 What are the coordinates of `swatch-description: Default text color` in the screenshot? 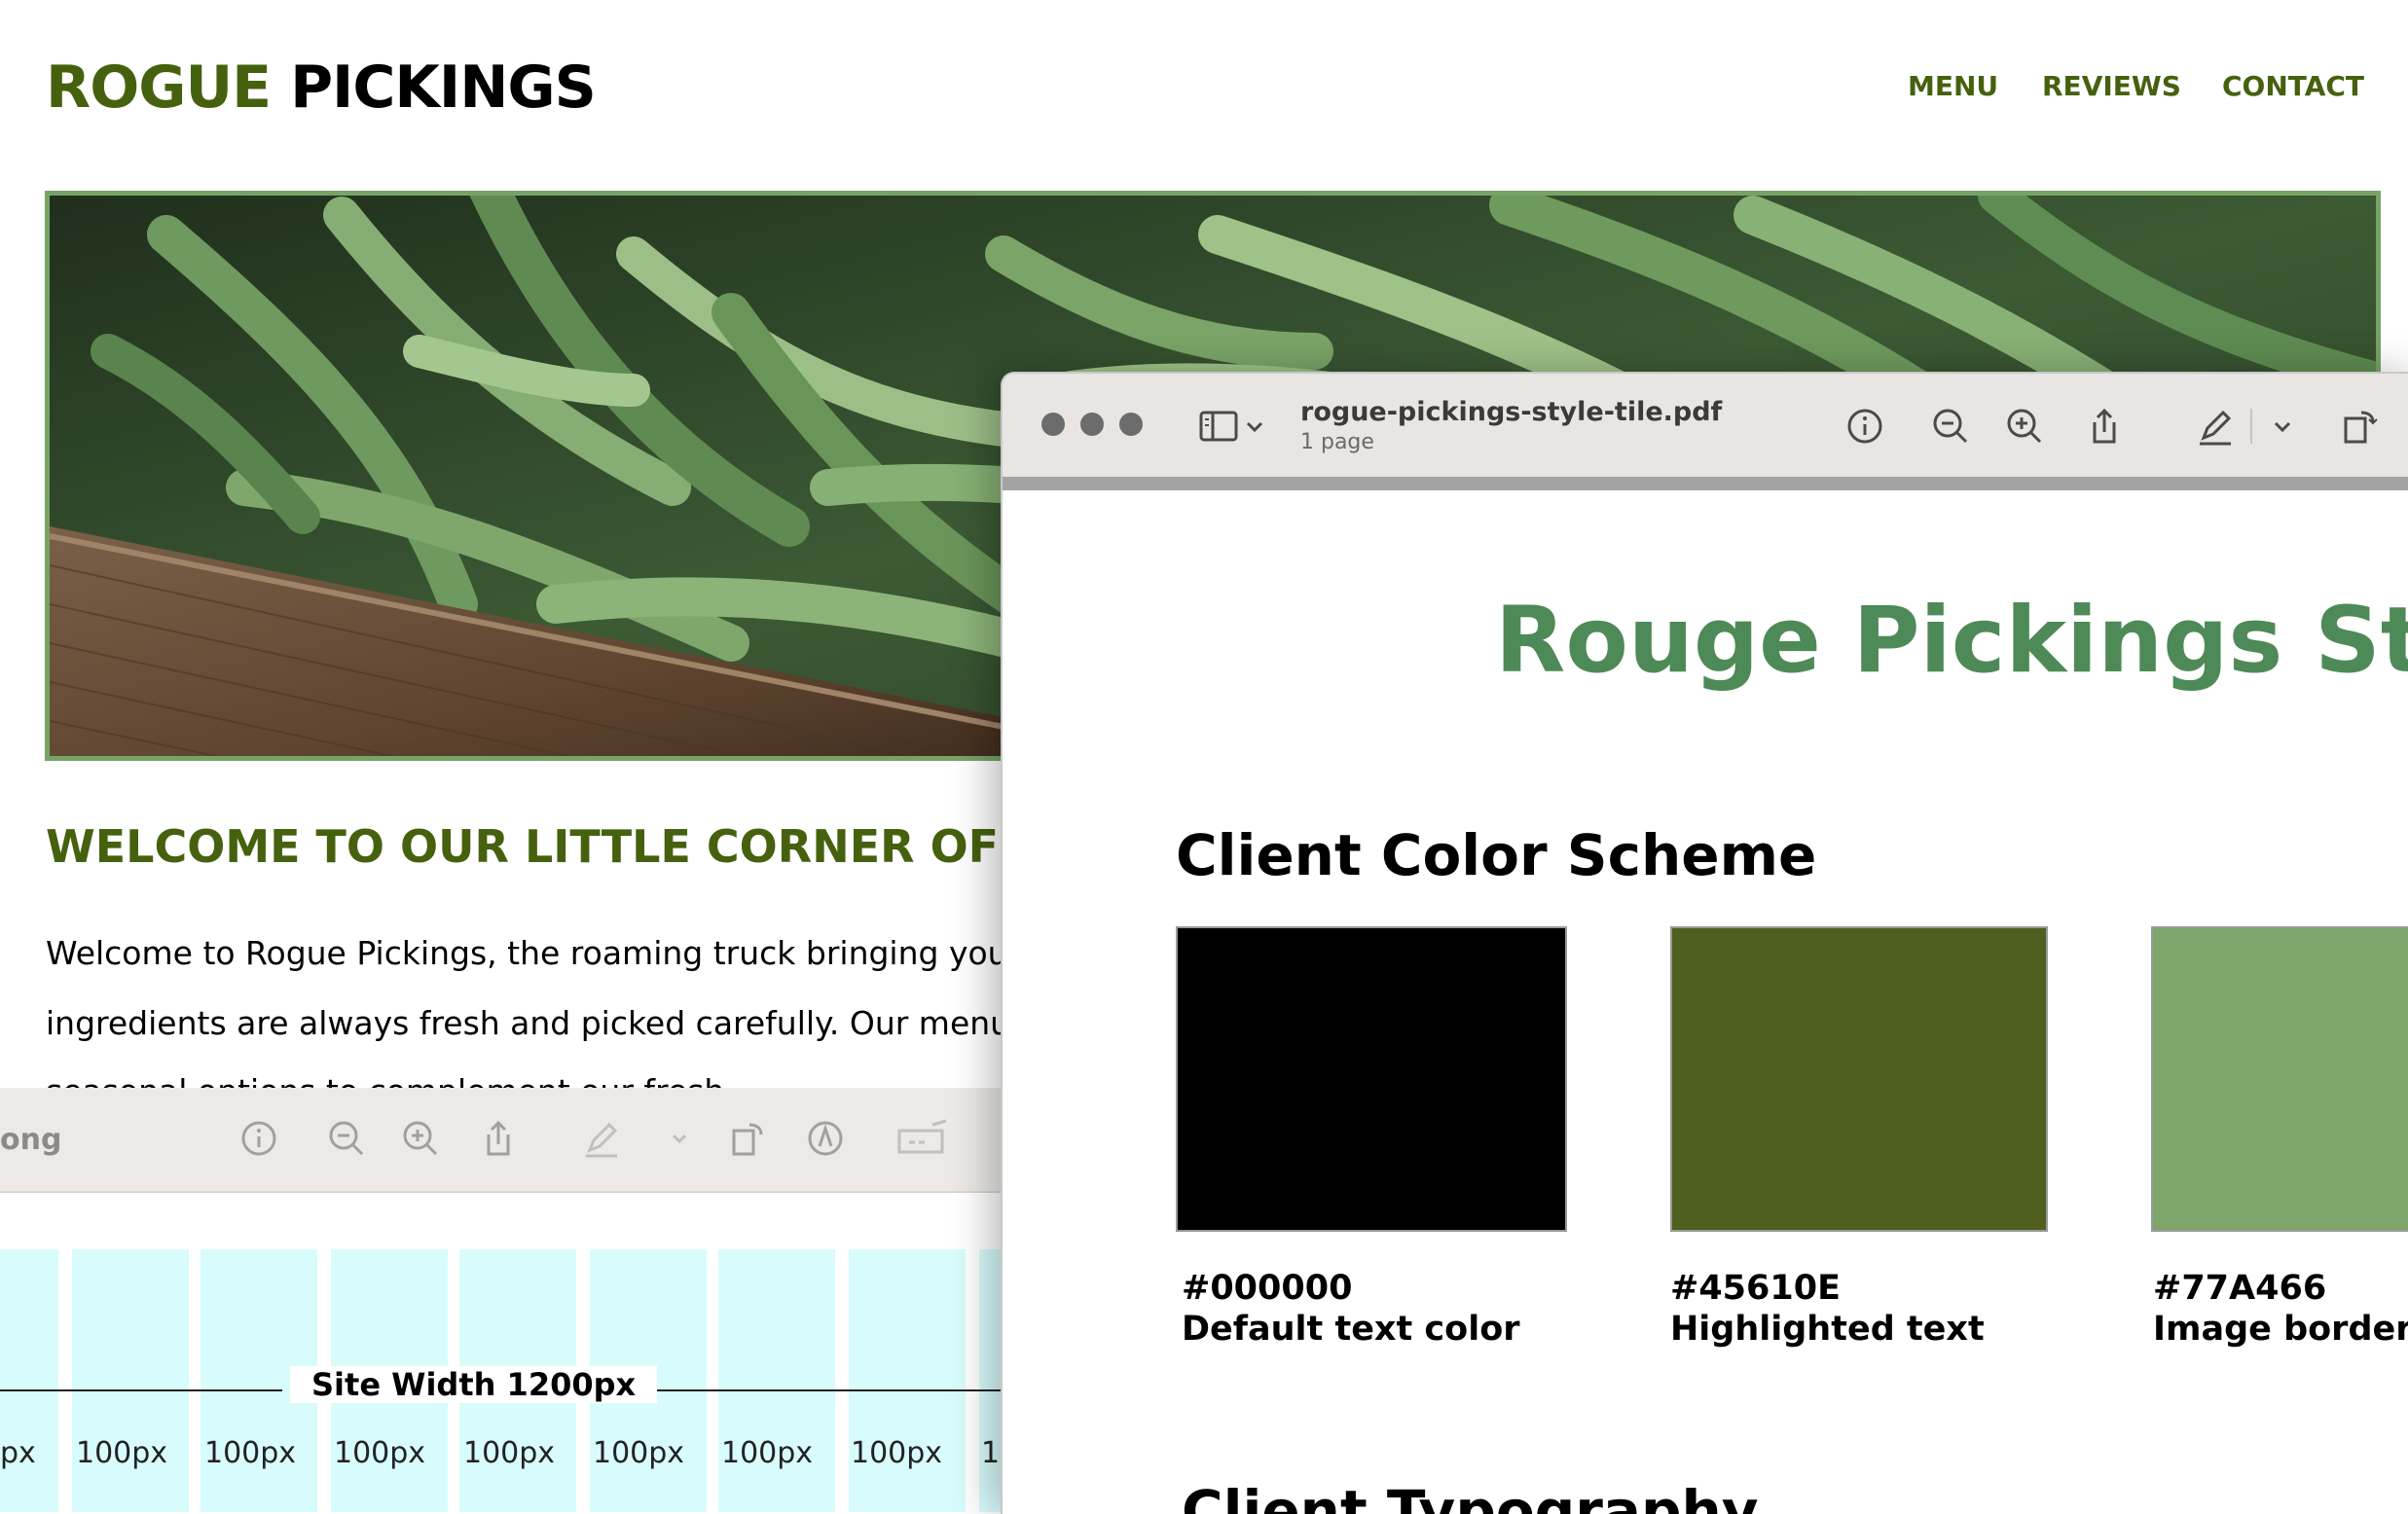 It's located at (1351, 1329).